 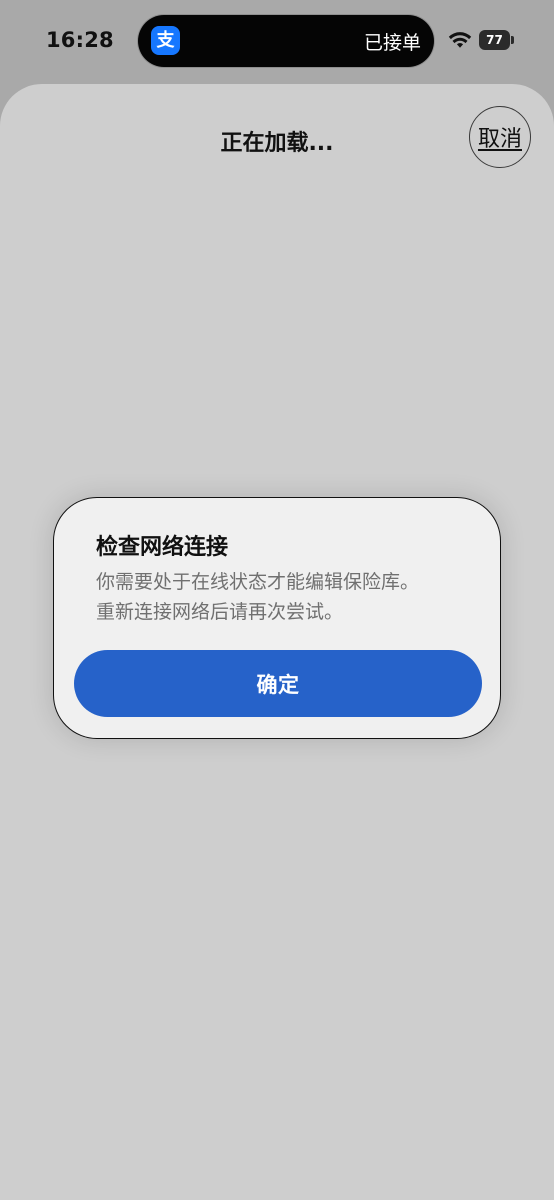 I want to click on dialog-message-line-2: 重新连接网络后请再次尝试。, so click(x=220, y=612).